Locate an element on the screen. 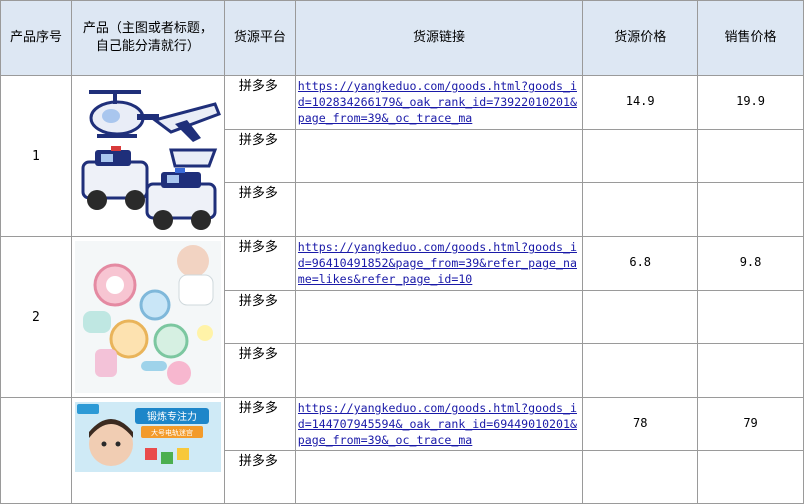 The image size is (804, 504). banner-subtitle: 大号电轨迷宫 is located at coordinates (172, 432).